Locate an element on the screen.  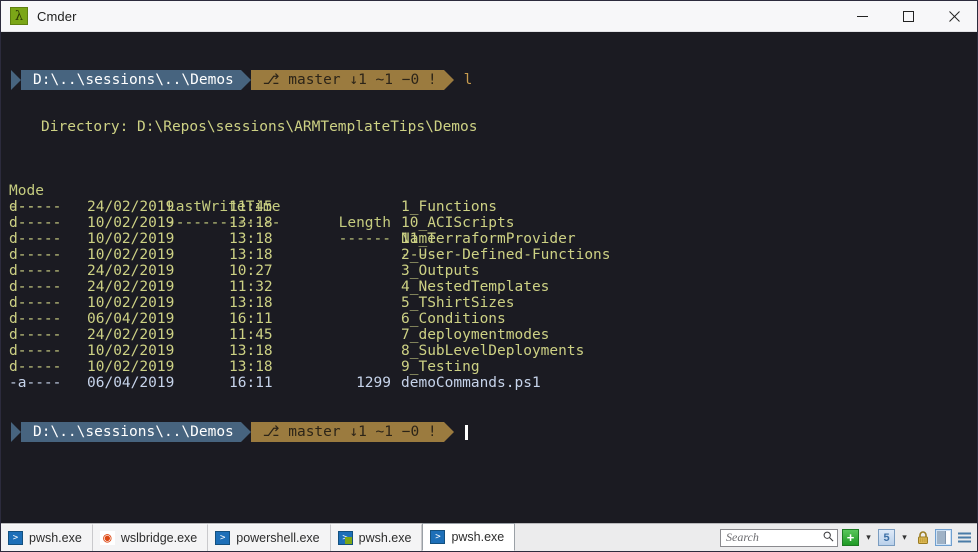
search-box: Search is located at coordinates (779, 537).